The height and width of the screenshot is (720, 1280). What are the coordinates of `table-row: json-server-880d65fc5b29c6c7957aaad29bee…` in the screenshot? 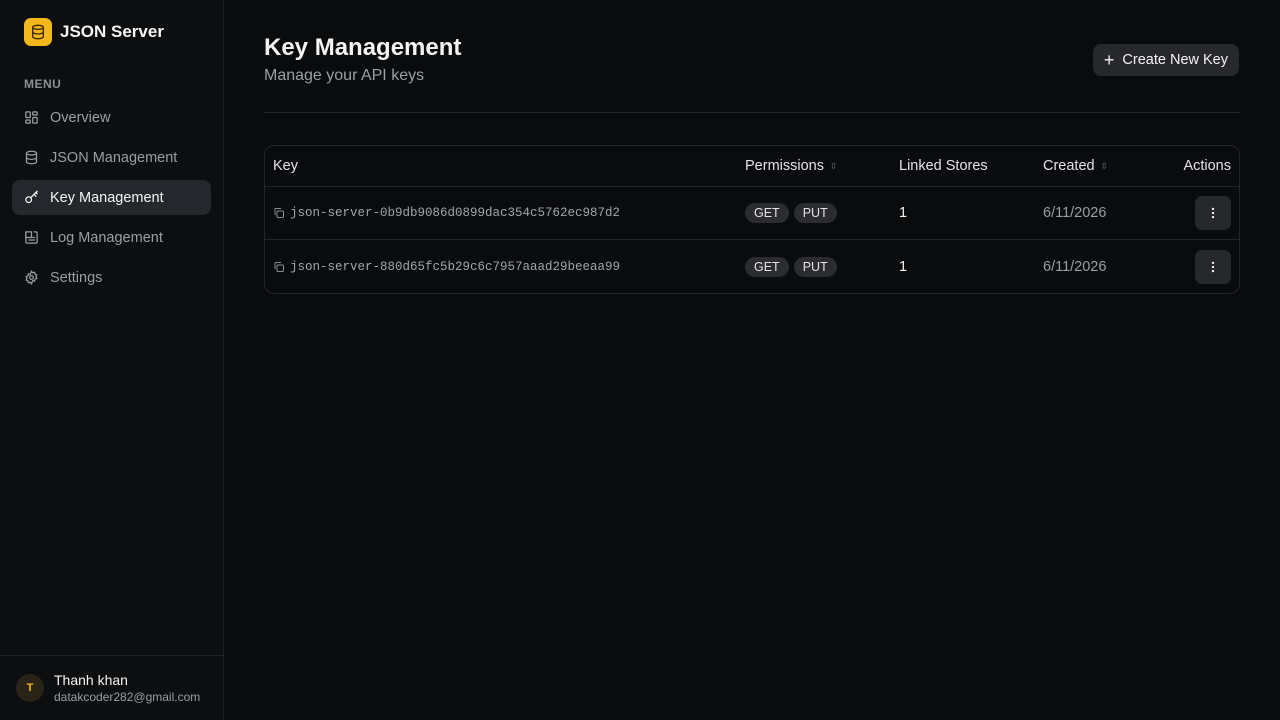 It's located at (752, 266).